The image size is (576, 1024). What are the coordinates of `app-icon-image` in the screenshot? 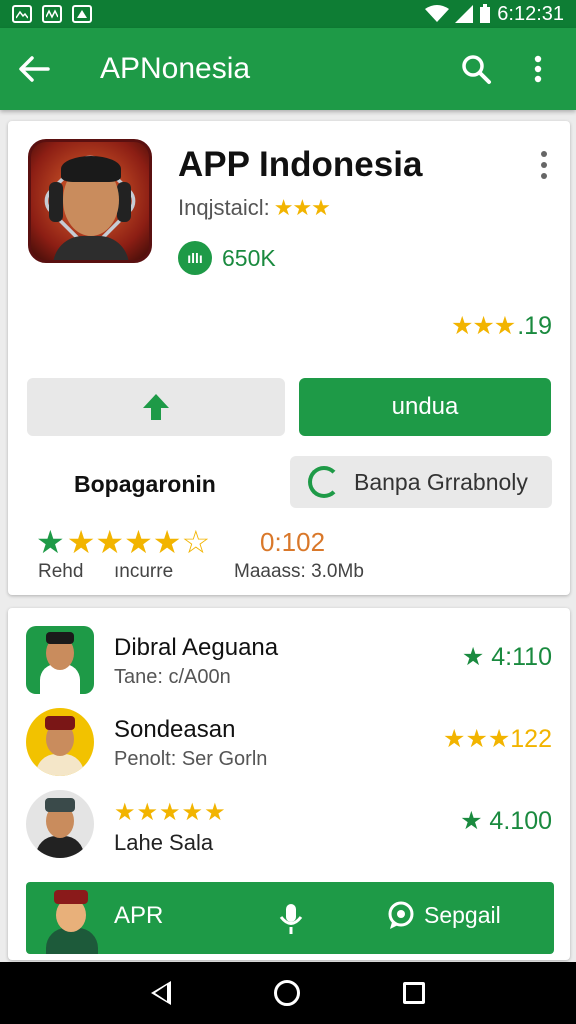 It's located at (90, 201).